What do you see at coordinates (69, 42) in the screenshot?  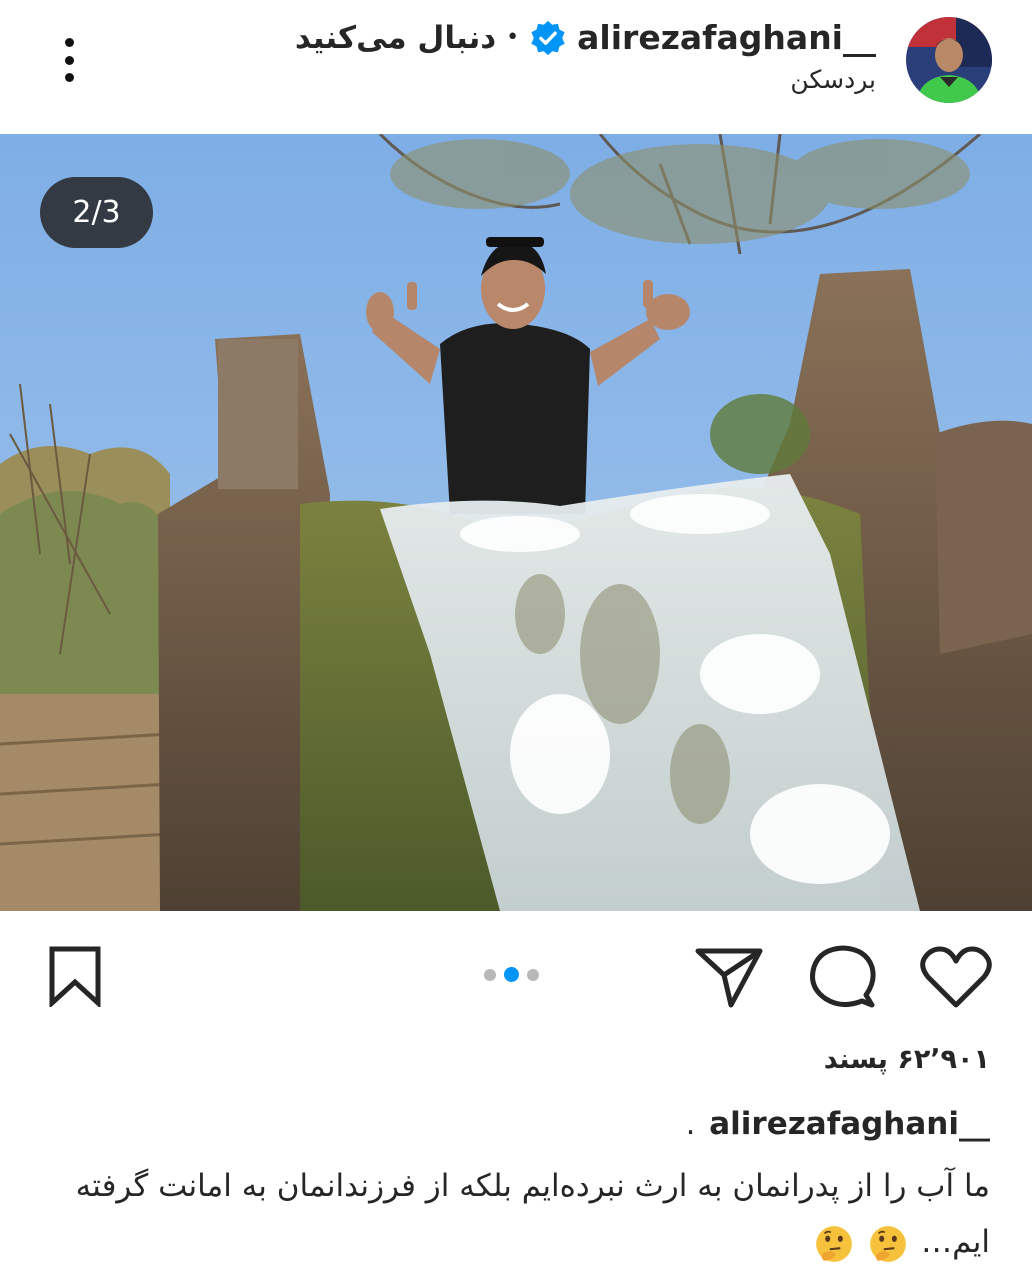 I see `more-vertical-icon` at bounding box center [69, 42].